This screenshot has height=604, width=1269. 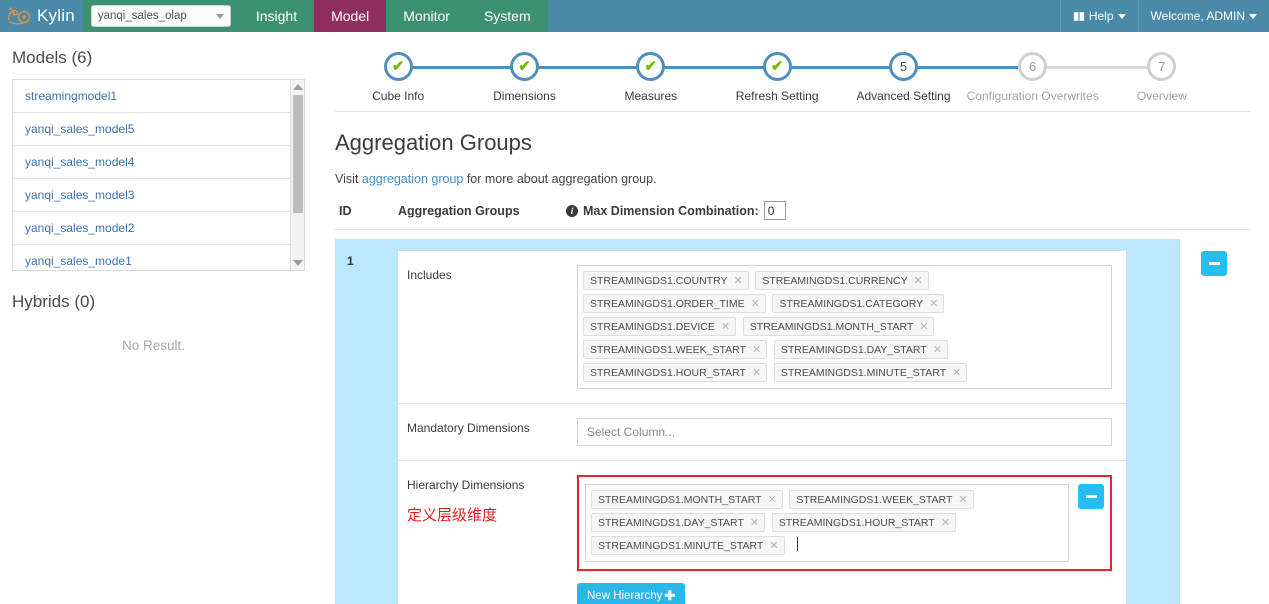 I want to click on step-circle: 6, so click(x=1033, y=66).